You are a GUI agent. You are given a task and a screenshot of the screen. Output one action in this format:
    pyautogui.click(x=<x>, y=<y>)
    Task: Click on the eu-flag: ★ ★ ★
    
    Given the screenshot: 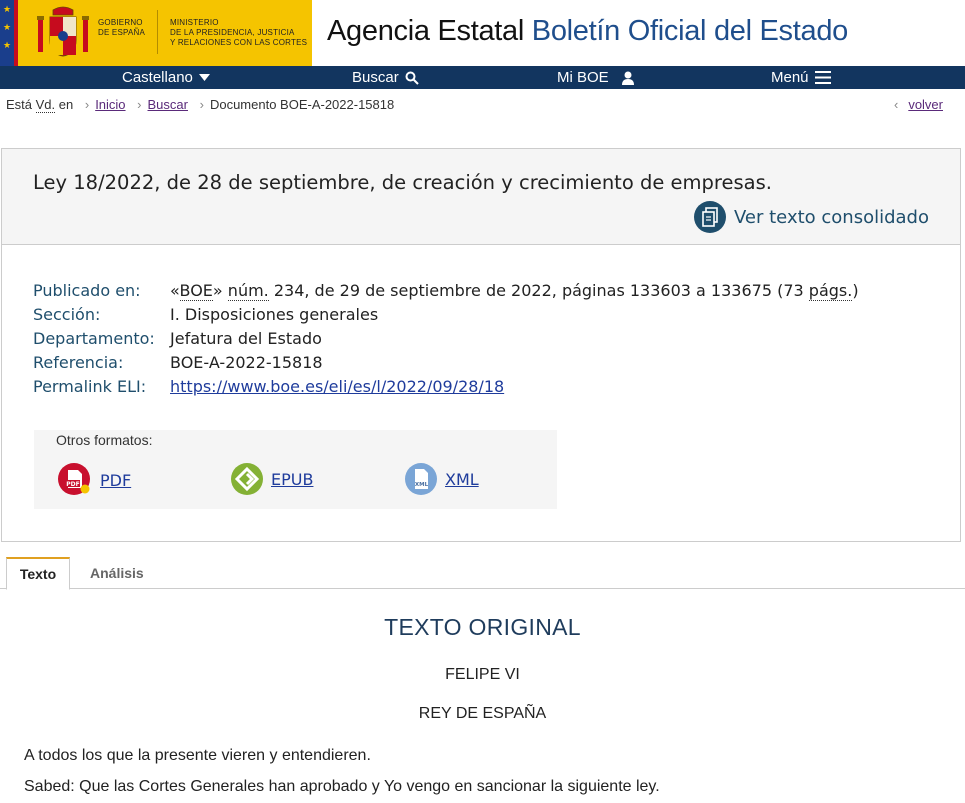 What is the action you would take?
    pyautogui.click(x=7, y=33)
    